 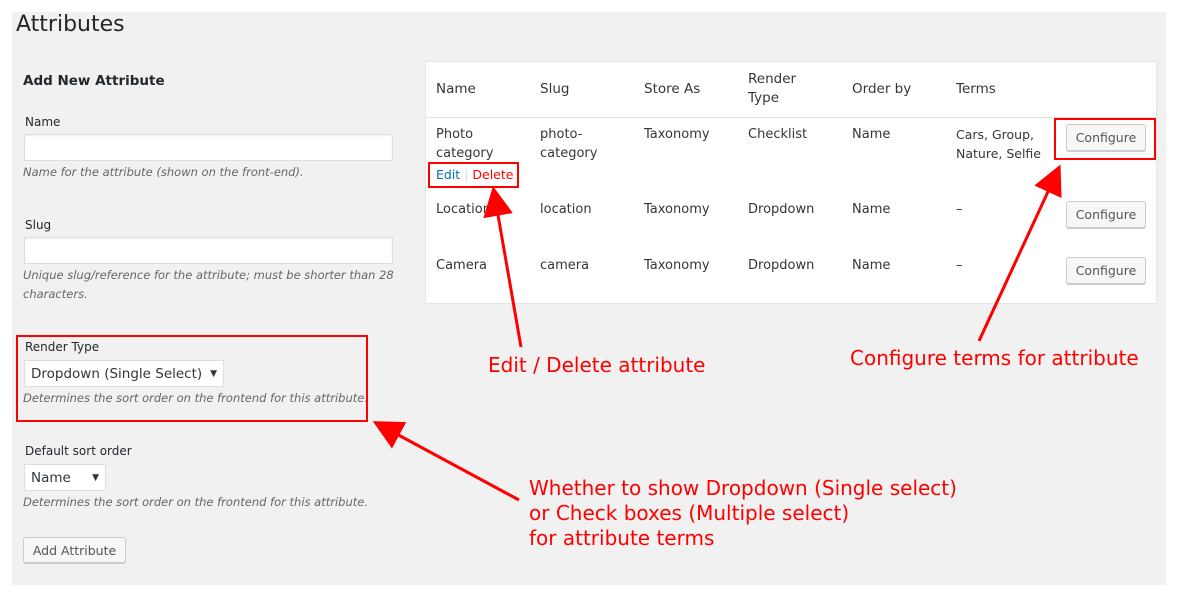 What do you see at coordinates (1019, 253) in the screenshot?
I see `configure-arrow` at bounding box center [1019, 253].